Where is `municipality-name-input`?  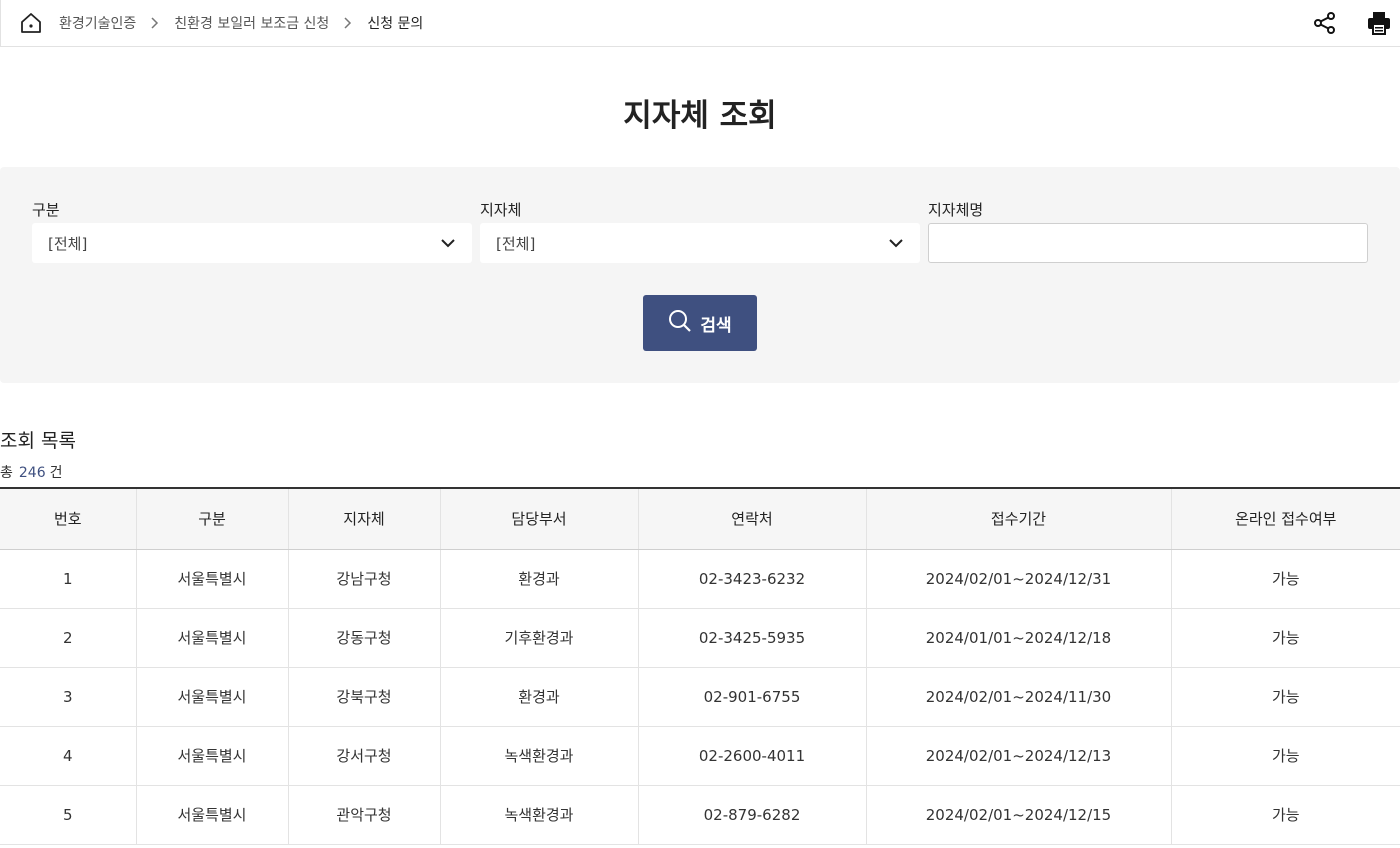 municipality-name-input is located at coordinates (1148, 243).